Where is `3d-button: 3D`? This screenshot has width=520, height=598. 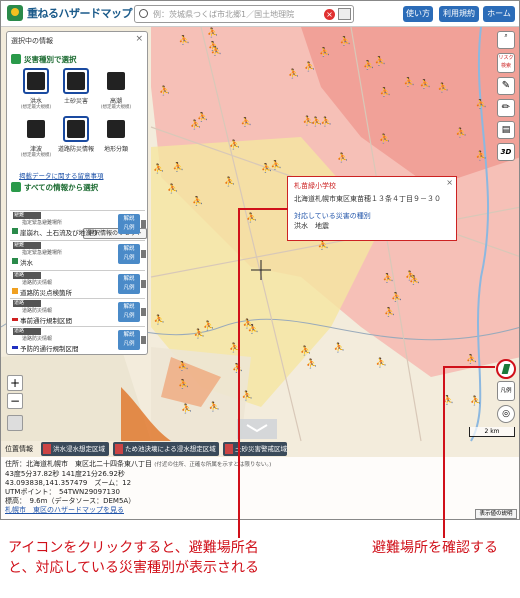
3d-button: 3D is located at coordinates (506, 152).